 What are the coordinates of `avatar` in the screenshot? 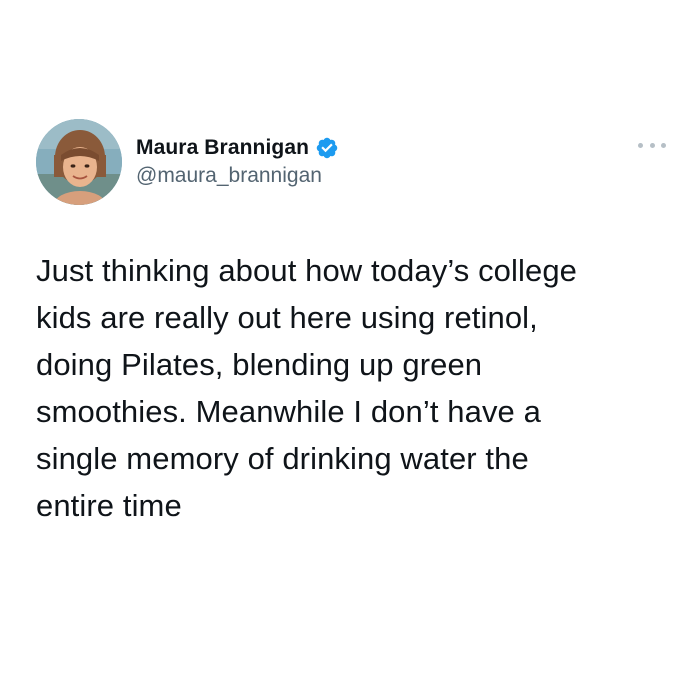 It's located at (79, 162).